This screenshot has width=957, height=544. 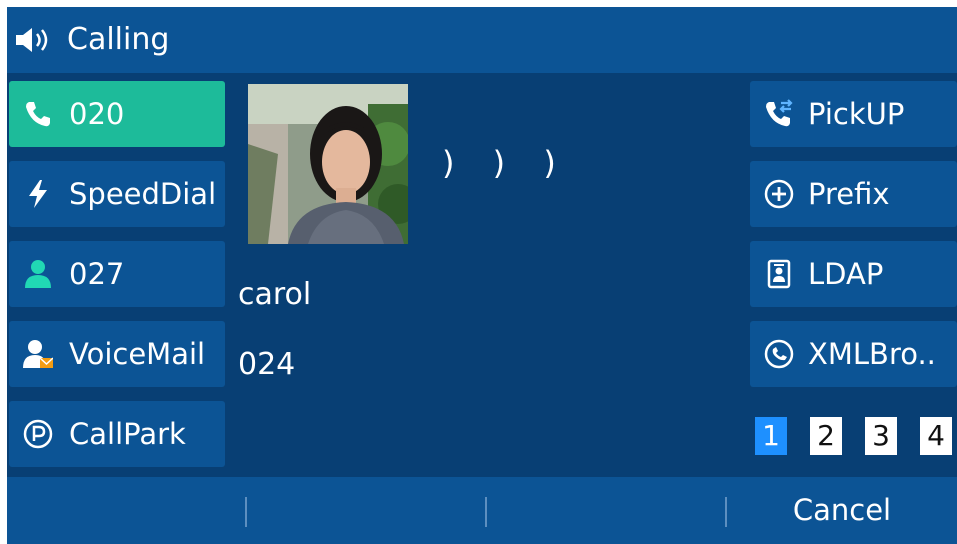 What do you see at coordinates (38, 194) in the screenshot?
I see `lightning-icon` at bounding box center [38, 194].